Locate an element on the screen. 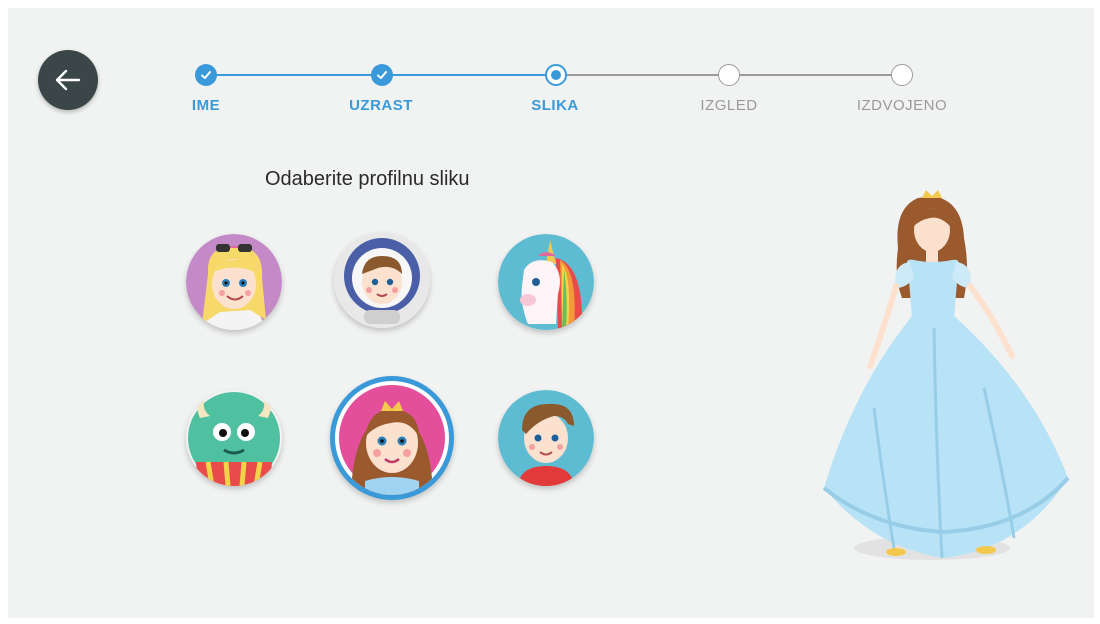 This screenshot has width=1100, height=624. avatar-green-monster is located at coordinates (234, 438).